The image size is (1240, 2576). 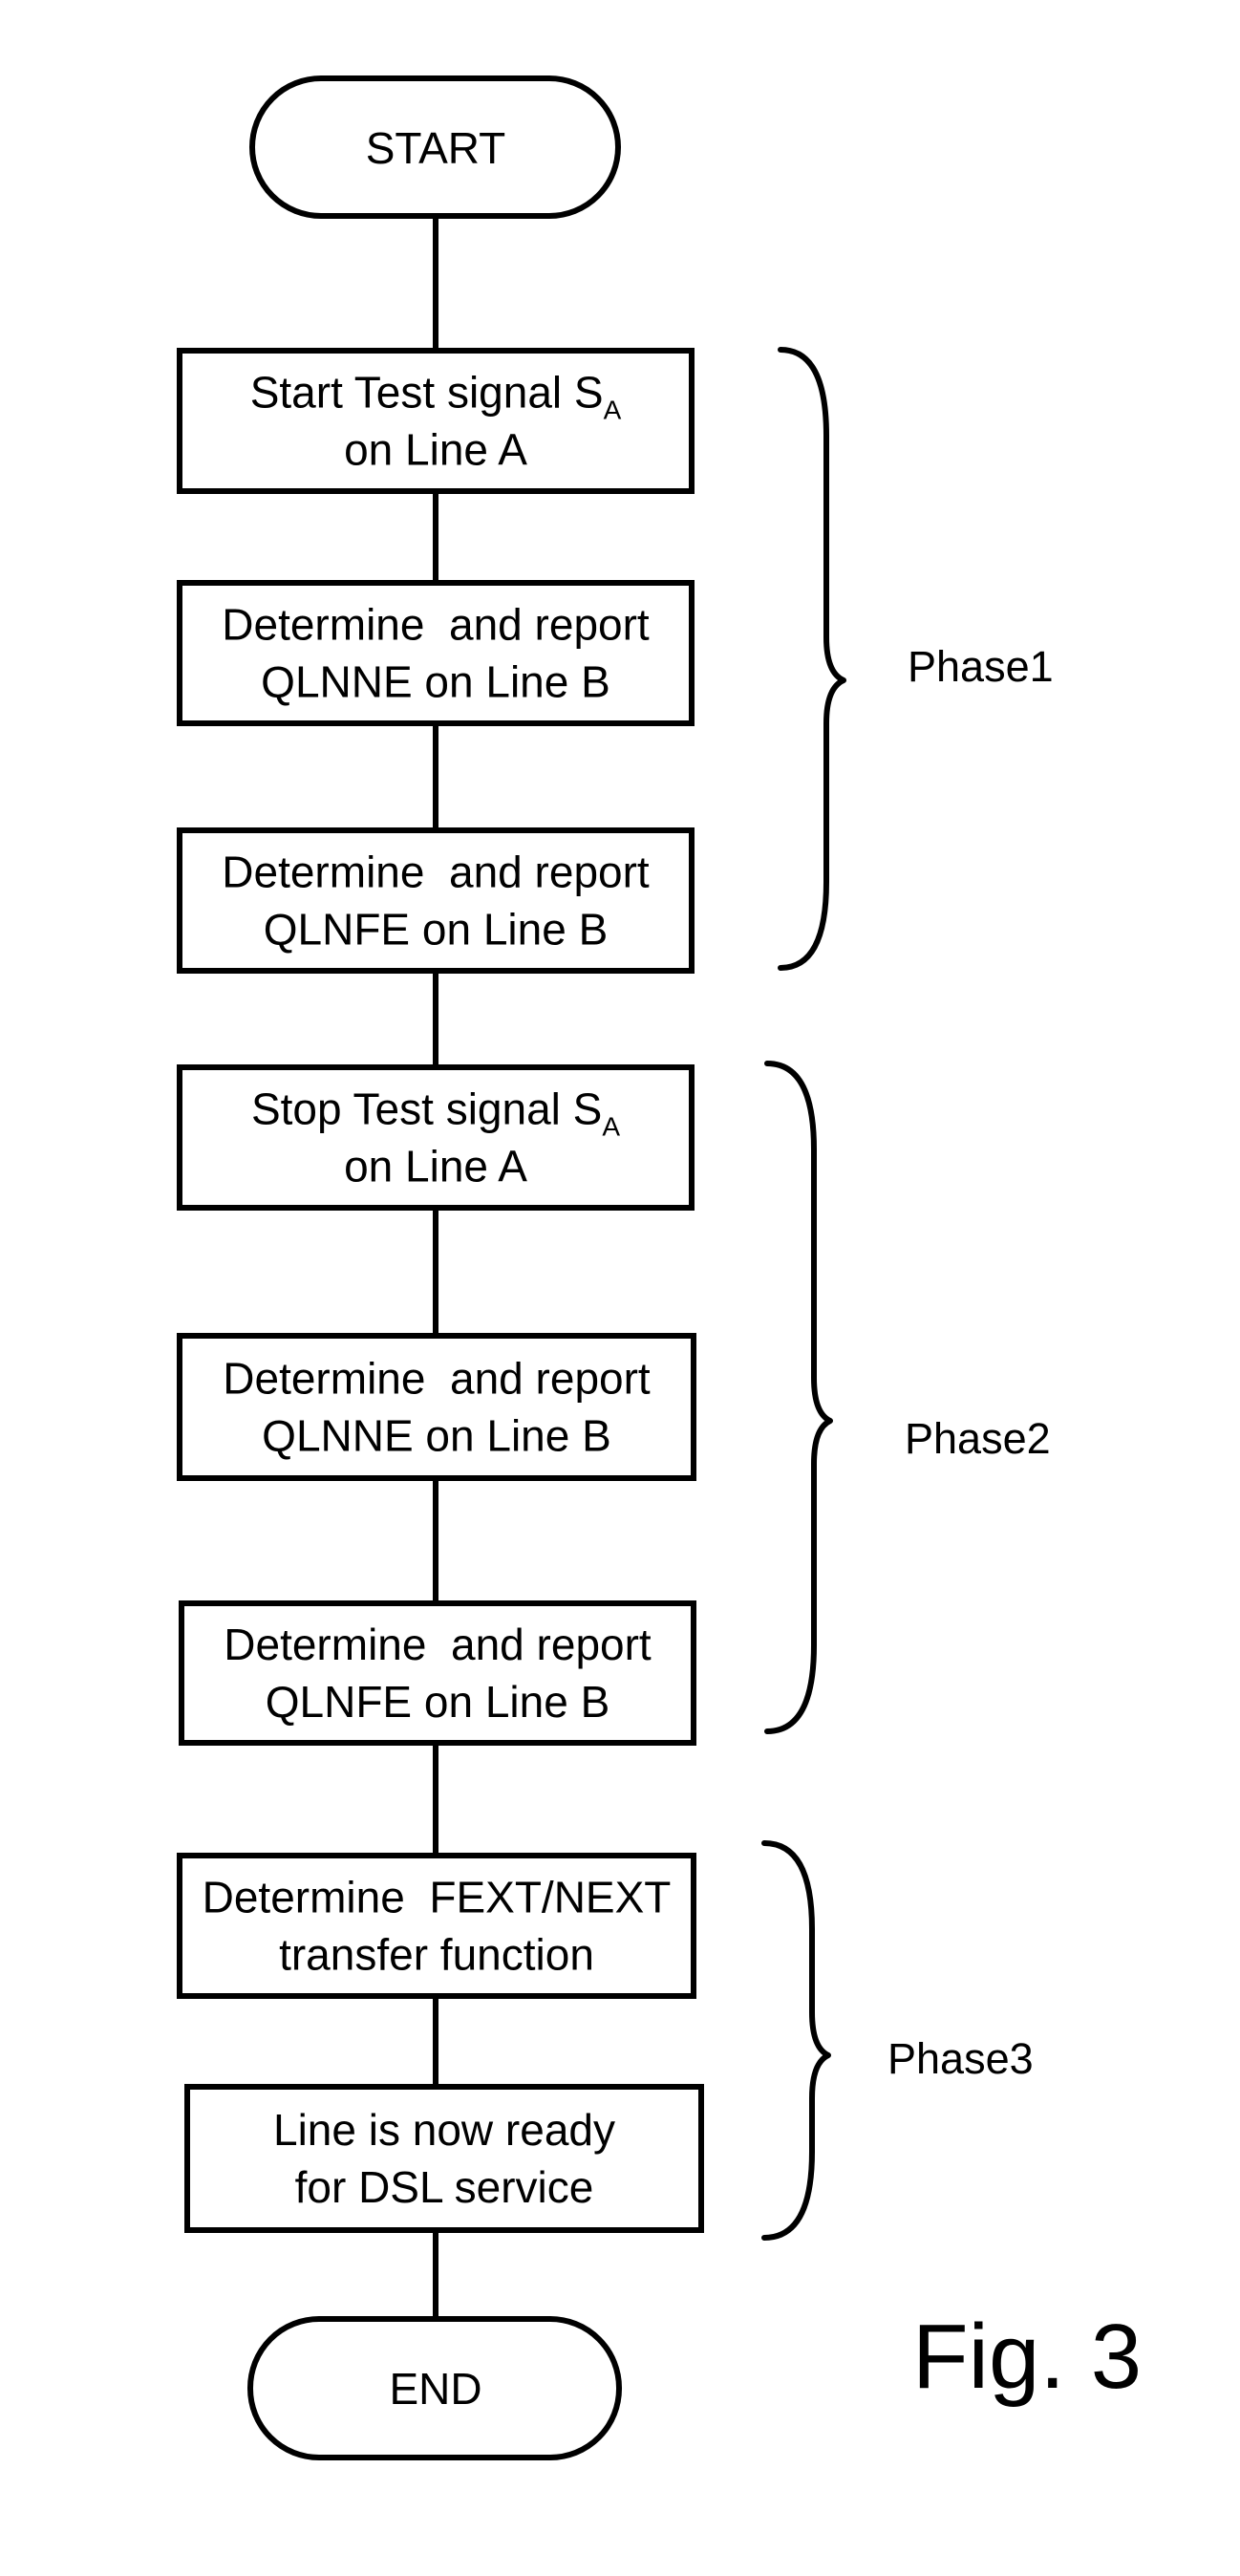 I want to click on phase-group-3: Phase3, so click(x=898, y=2040).